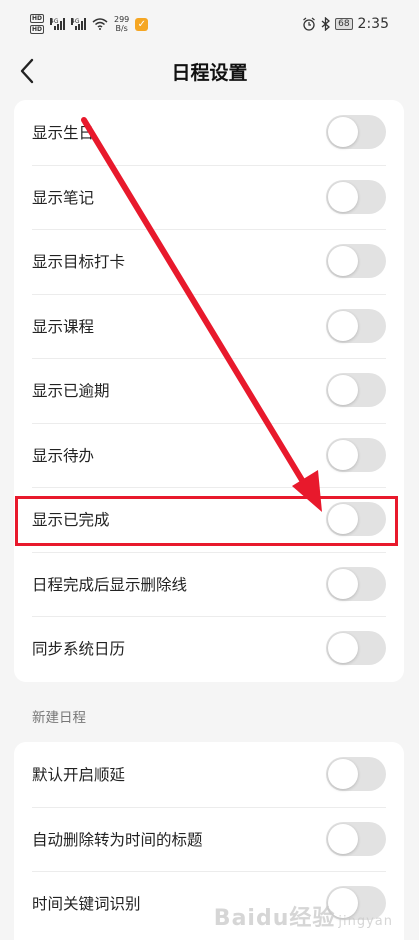 This screenshot has height=940, width=419. What do you see at coordinates (274, 918) in the screenshot?
I see `watermark-text: Baidu经验` at bounding box center [274, 918].